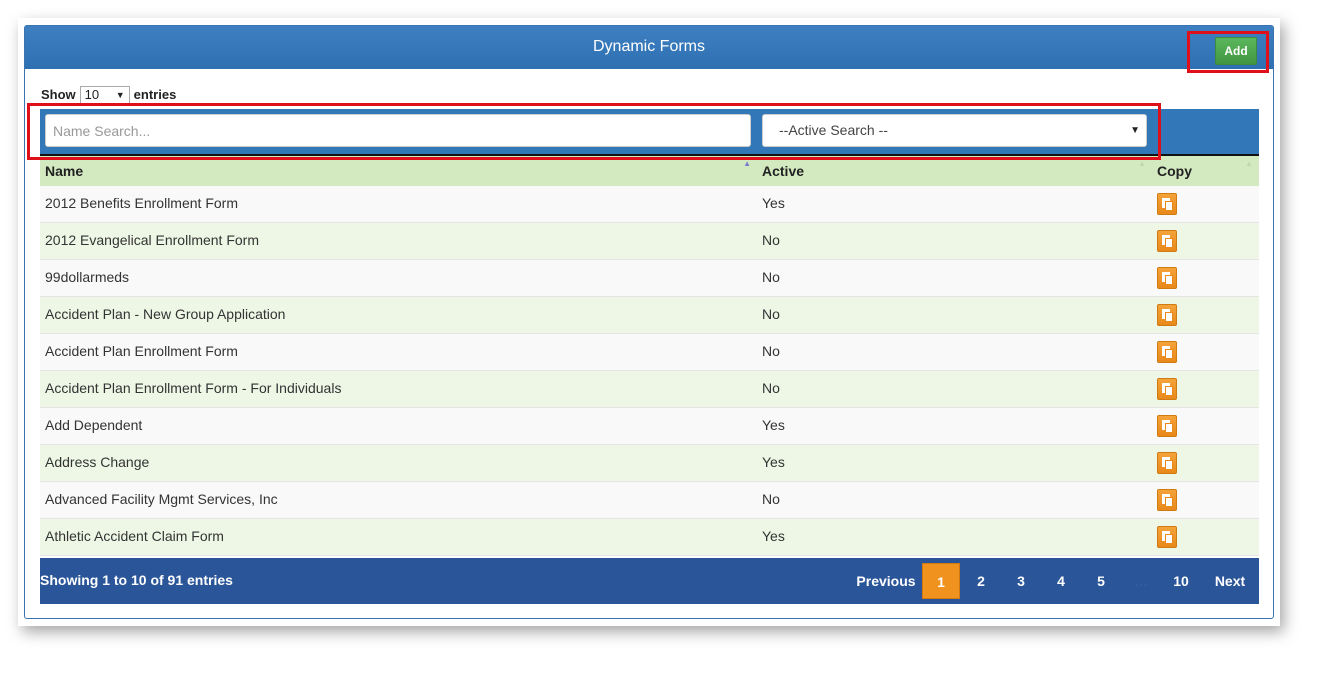  Describe the element at coordinates (1230, 581) in the screenshot. I see `pagination-next: Next` at that location.